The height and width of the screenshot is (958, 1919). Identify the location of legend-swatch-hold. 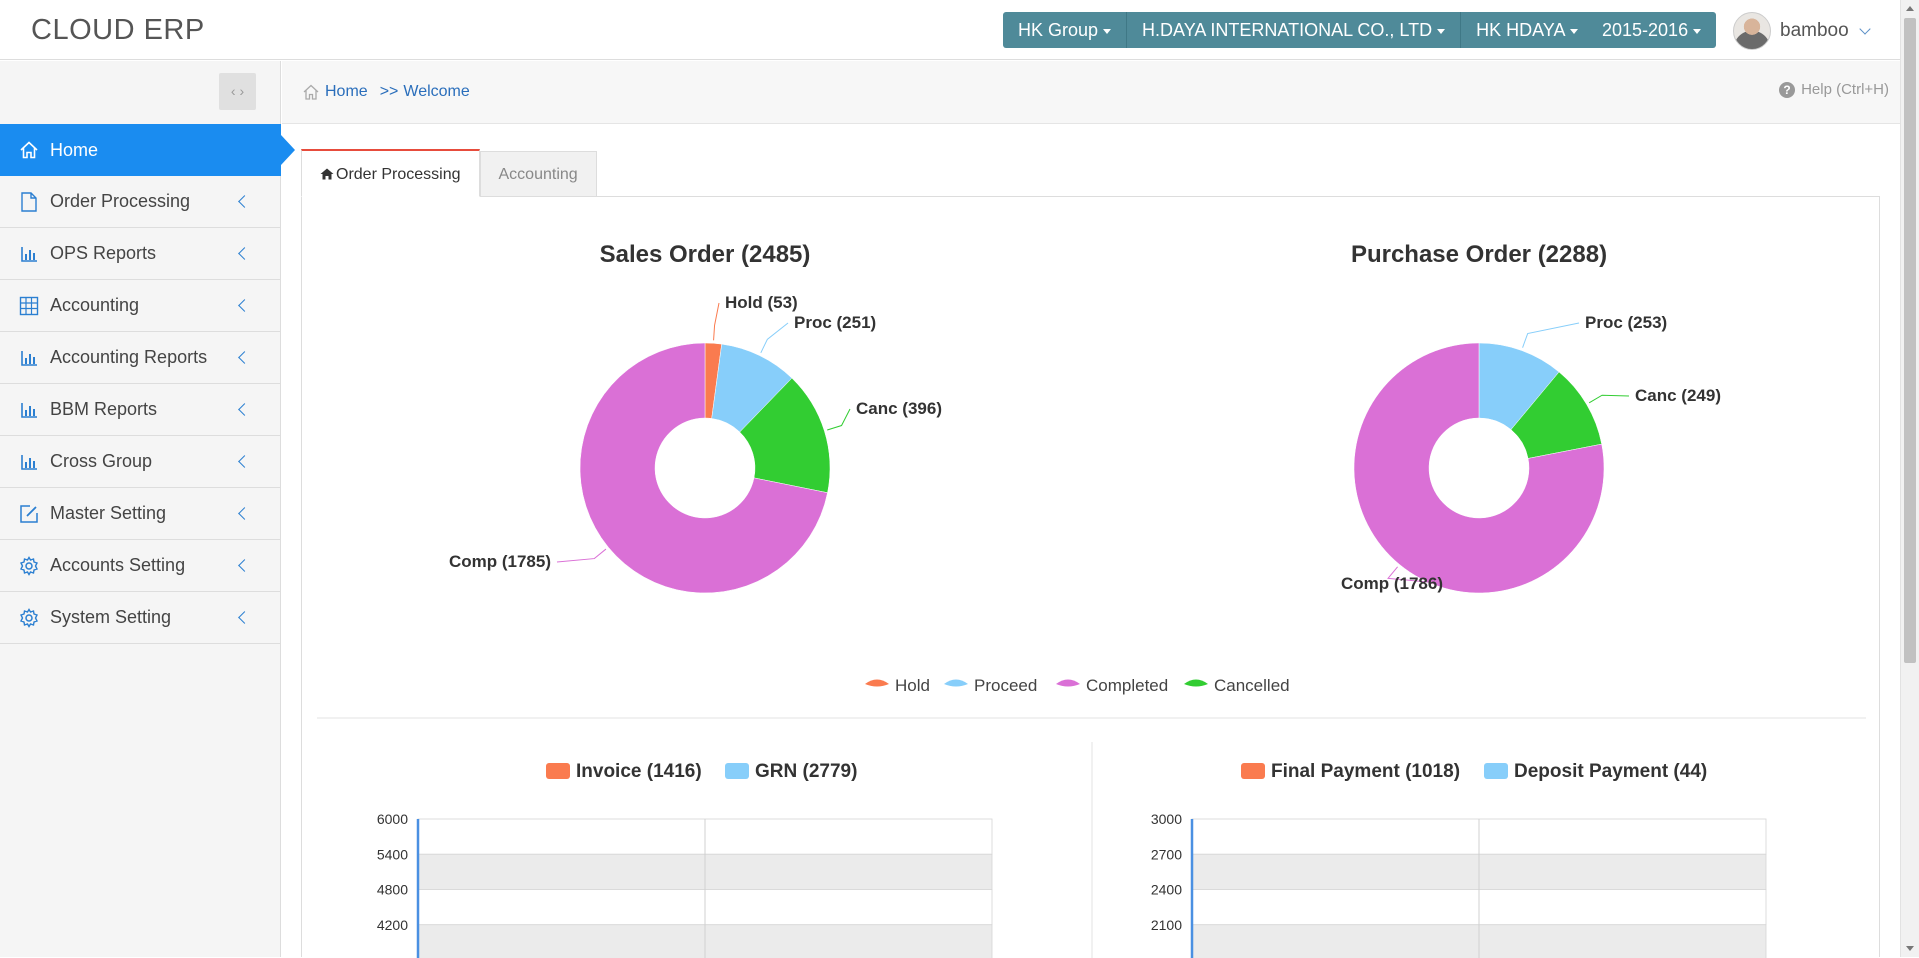
(877, 683).